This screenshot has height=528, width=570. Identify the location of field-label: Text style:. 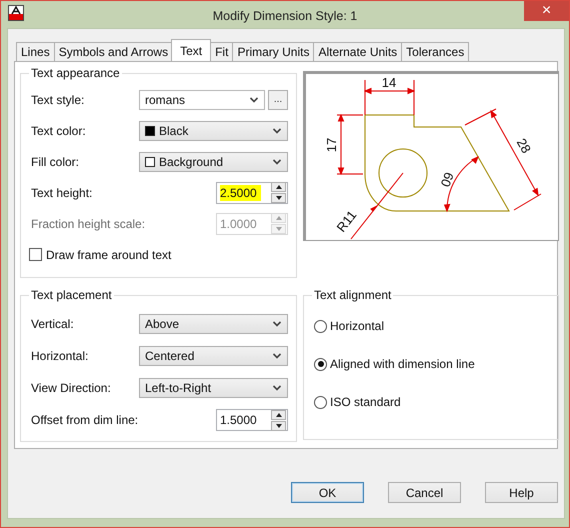
(57, 99).